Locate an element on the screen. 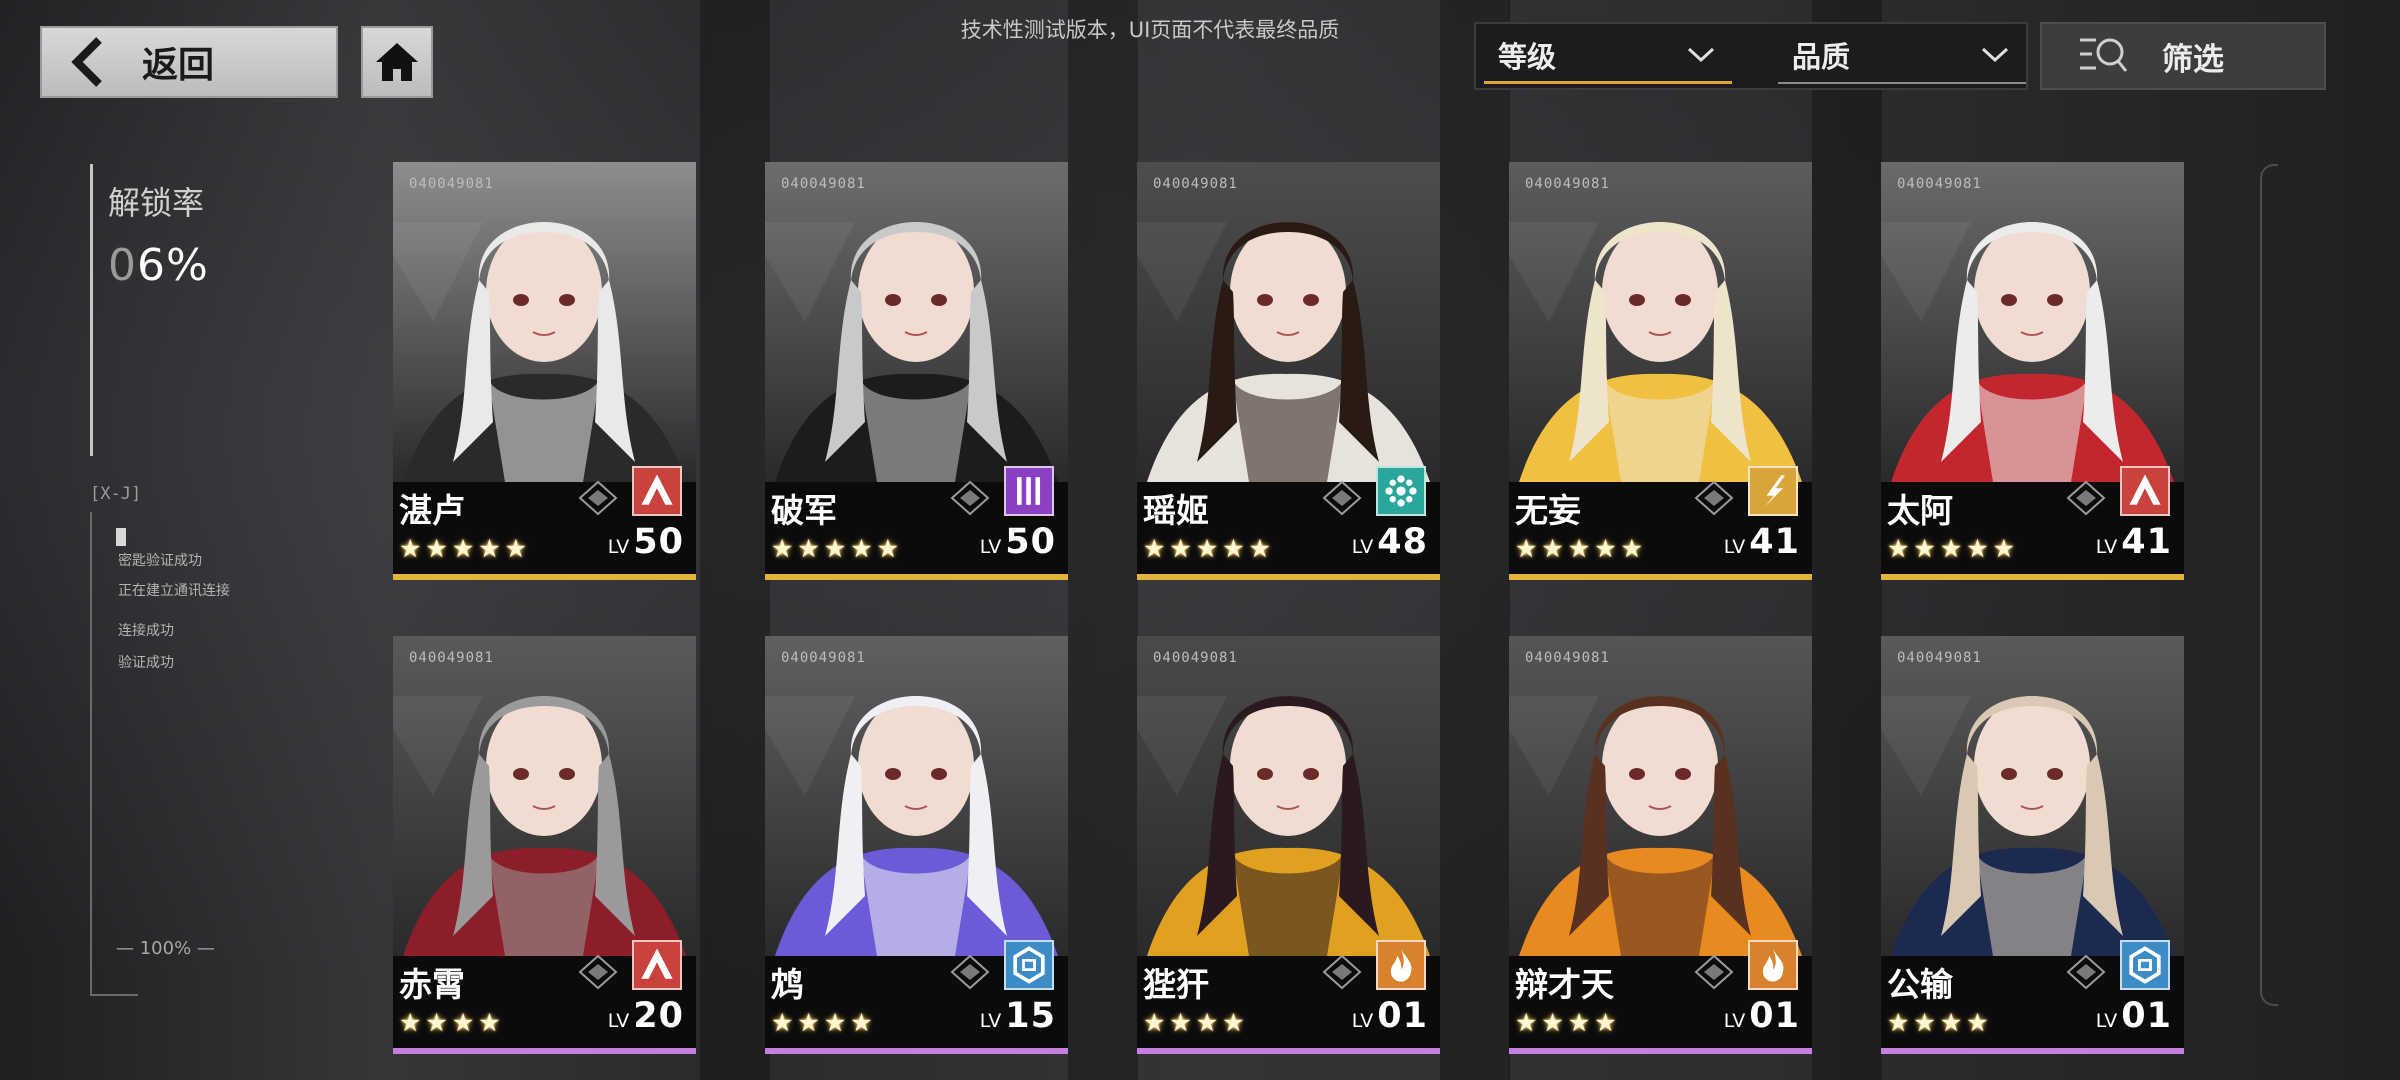 Image resolution: width=2400 pixels, height=1080 pixels. log-tag: [X-J] is located at coordinates (116, 494).